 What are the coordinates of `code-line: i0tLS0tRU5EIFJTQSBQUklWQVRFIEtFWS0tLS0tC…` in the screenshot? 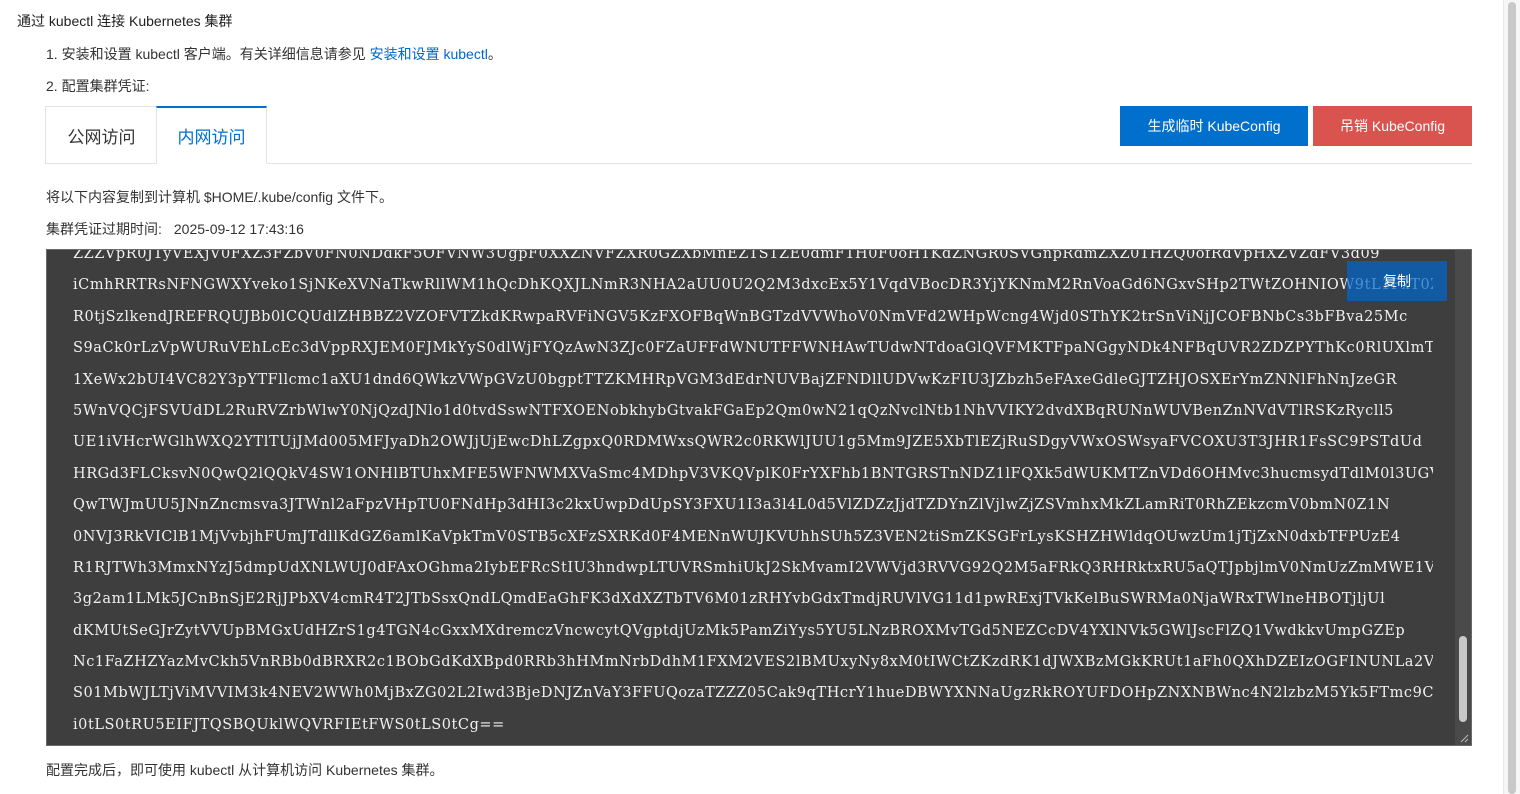 It's located at (289, 724).